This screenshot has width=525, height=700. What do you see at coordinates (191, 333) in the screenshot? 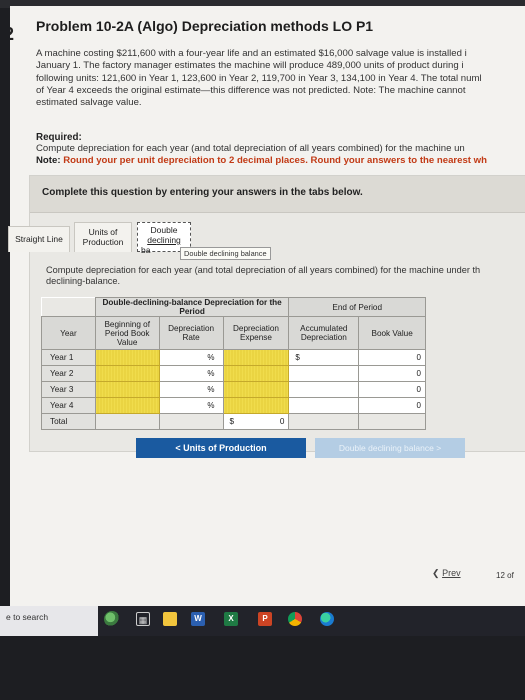
I see `col-rate-header: Depreciation Rate` at bounding box center [191, 333].